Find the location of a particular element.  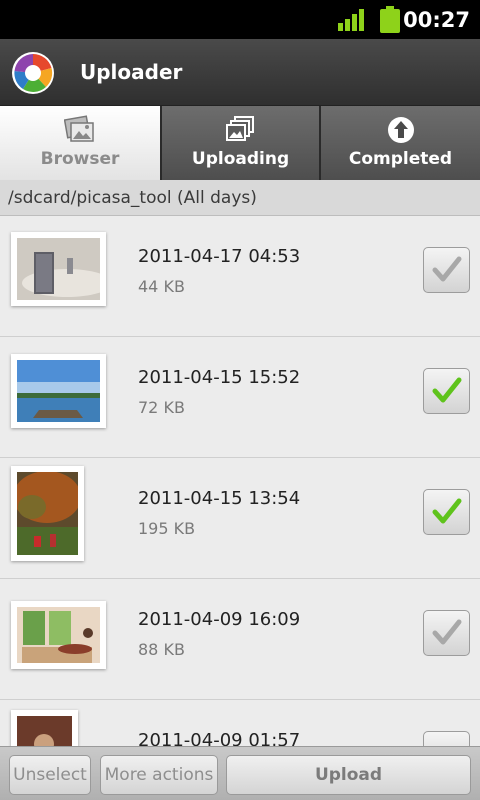

file-date: 2011-04-15 13:54 is located at coordinates (219, 498).